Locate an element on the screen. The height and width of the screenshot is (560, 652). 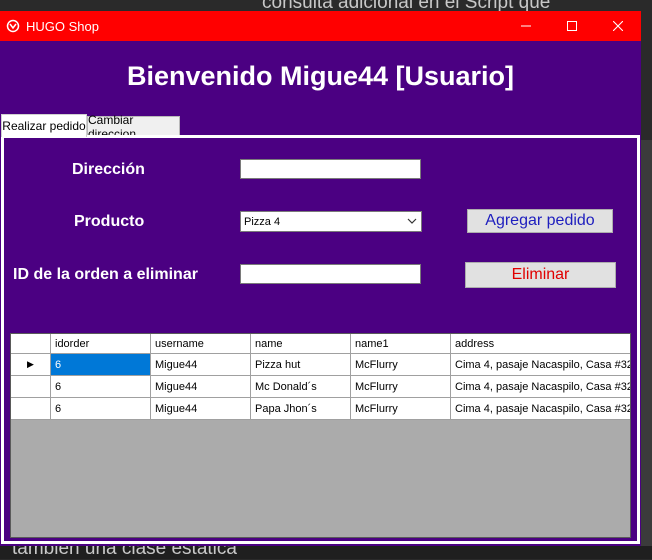
eliminar-id-input is located at coordinates (330, 274).